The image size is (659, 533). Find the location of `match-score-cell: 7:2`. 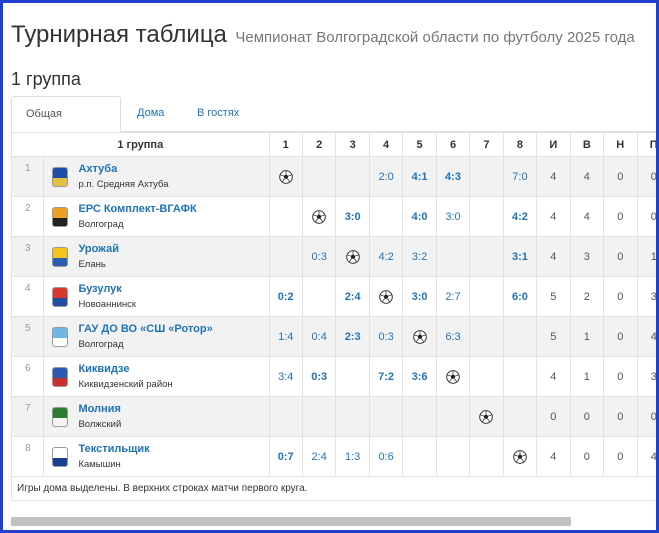

match-score-cell: 7:2 is located at coordinates (386, 376).